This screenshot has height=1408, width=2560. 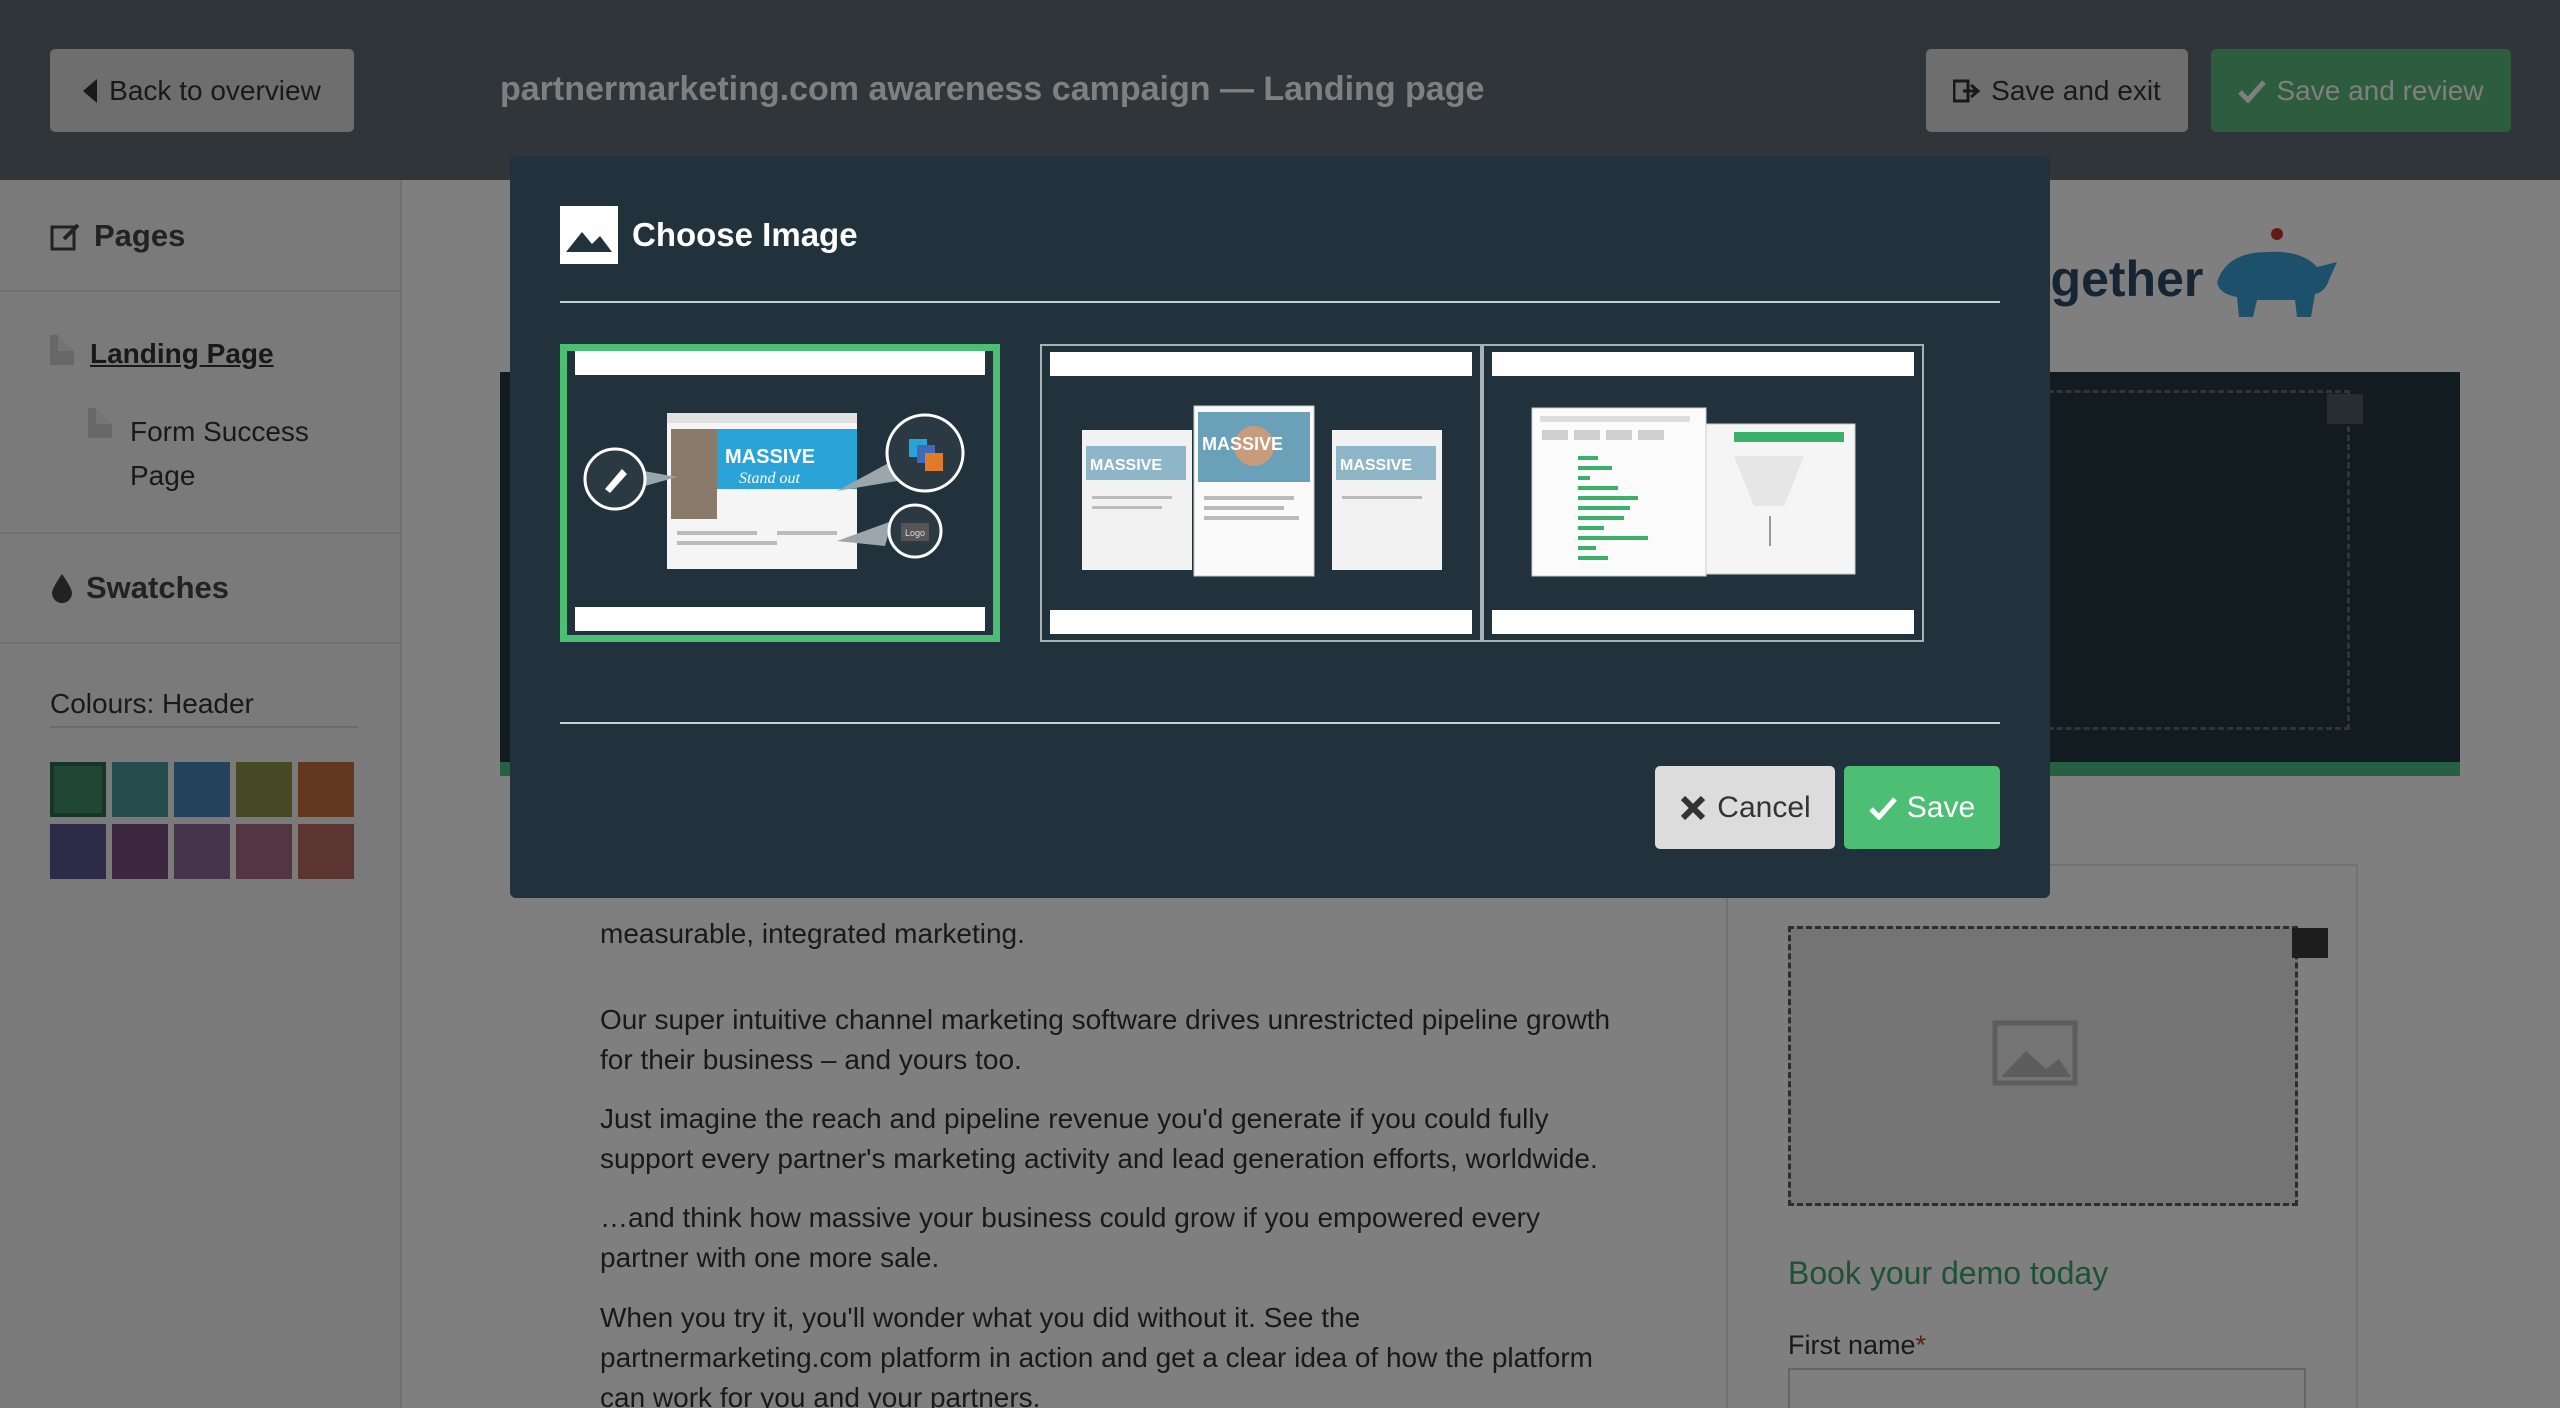 What do you see at coordinates (915, 533) in the screenshot?
I see `thumb-logo-text: Logo` at bounding box center [915, 533].